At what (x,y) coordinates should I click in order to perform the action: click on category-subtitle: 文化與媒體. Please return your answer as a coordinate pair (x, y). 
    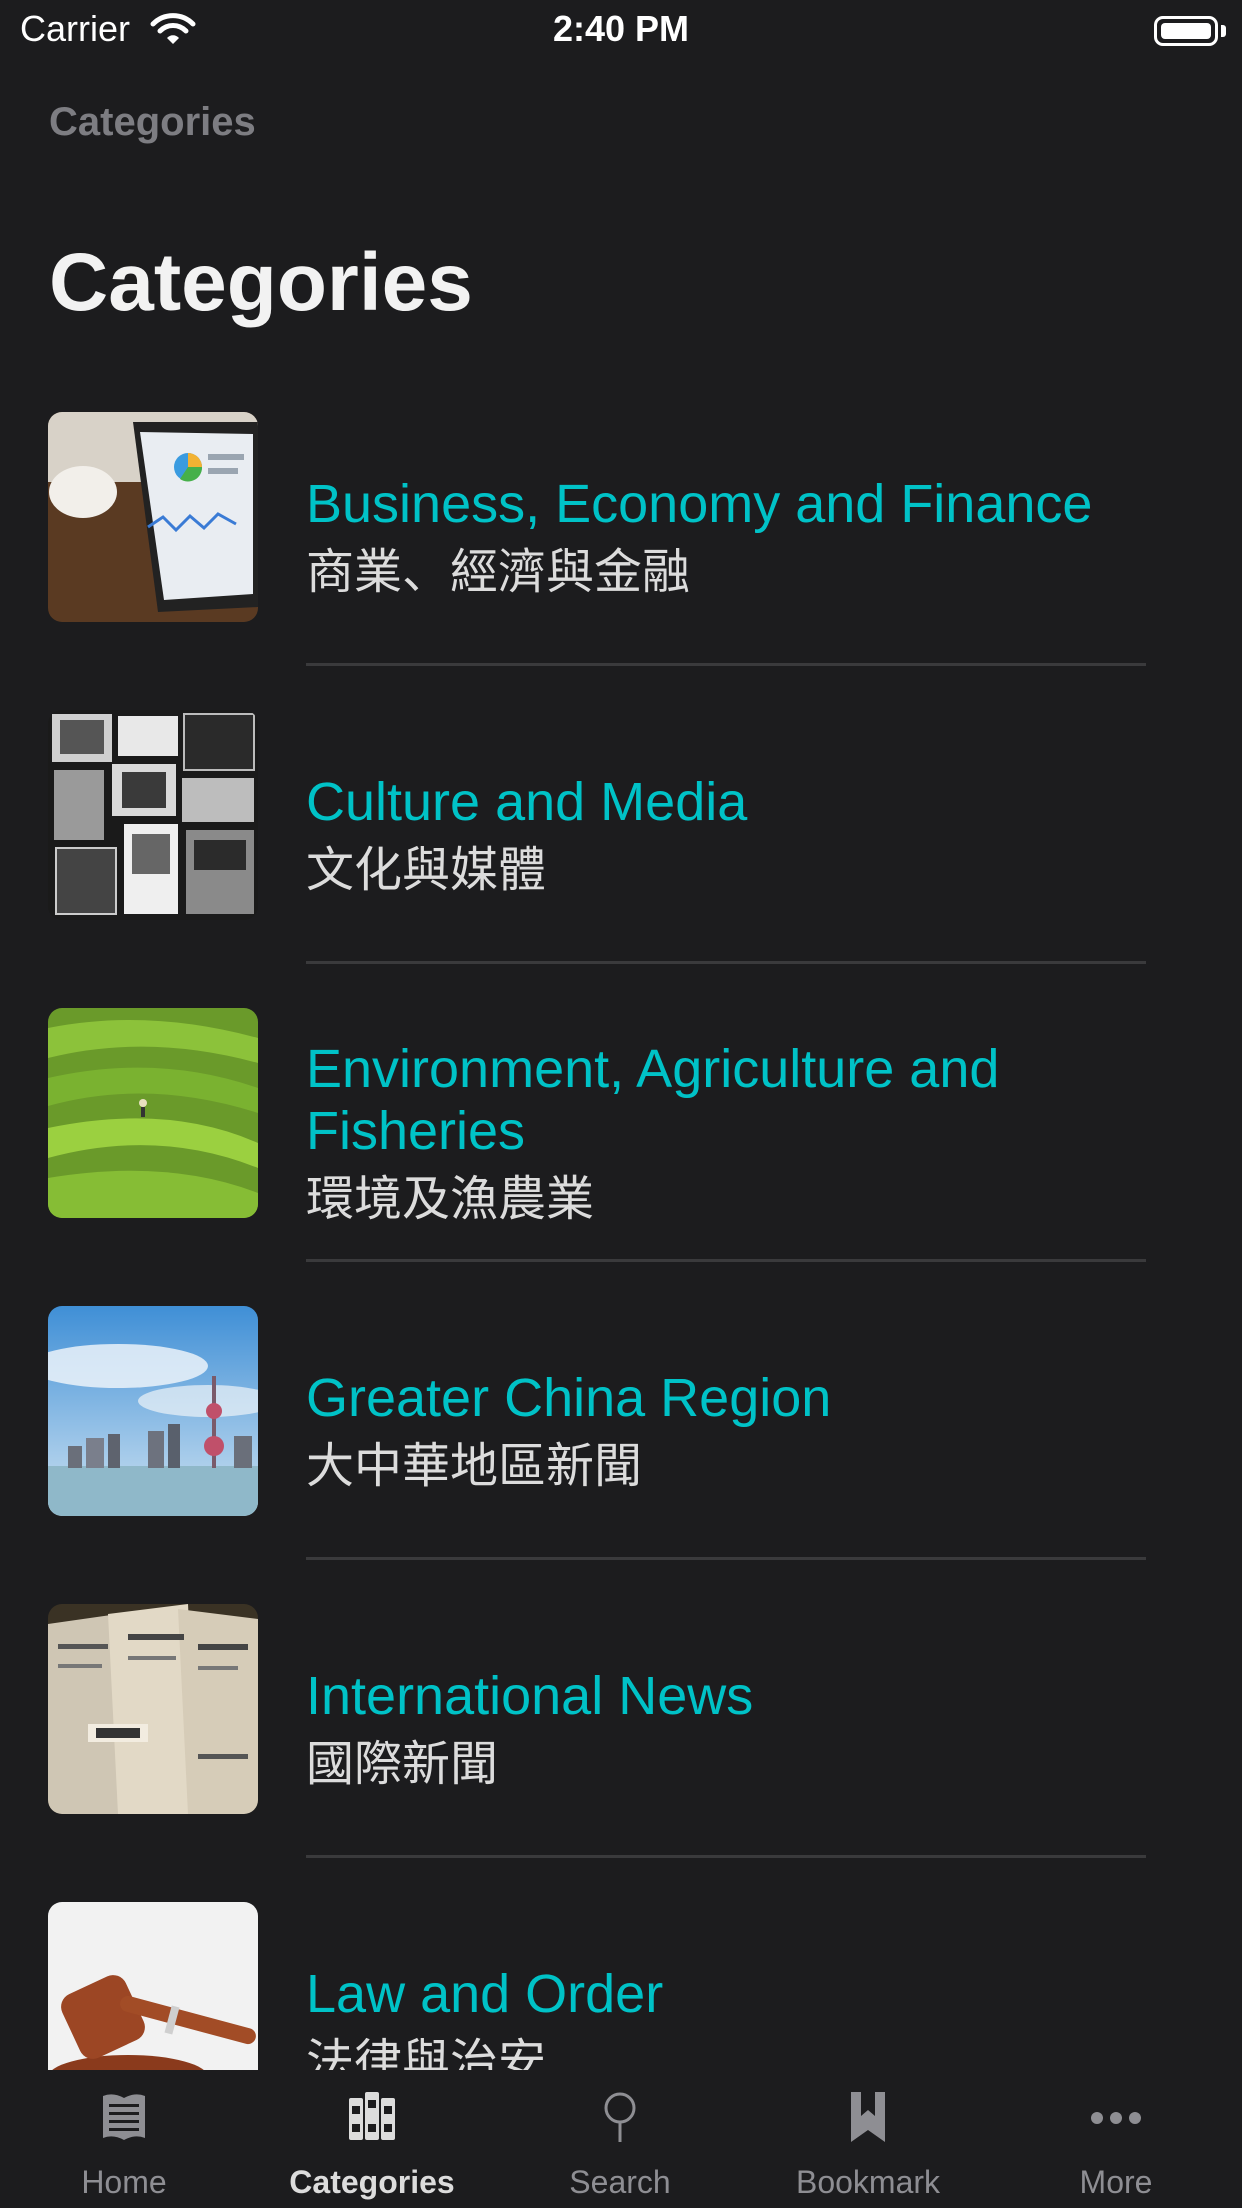
    Looking at the image, I should click on (426, 870).